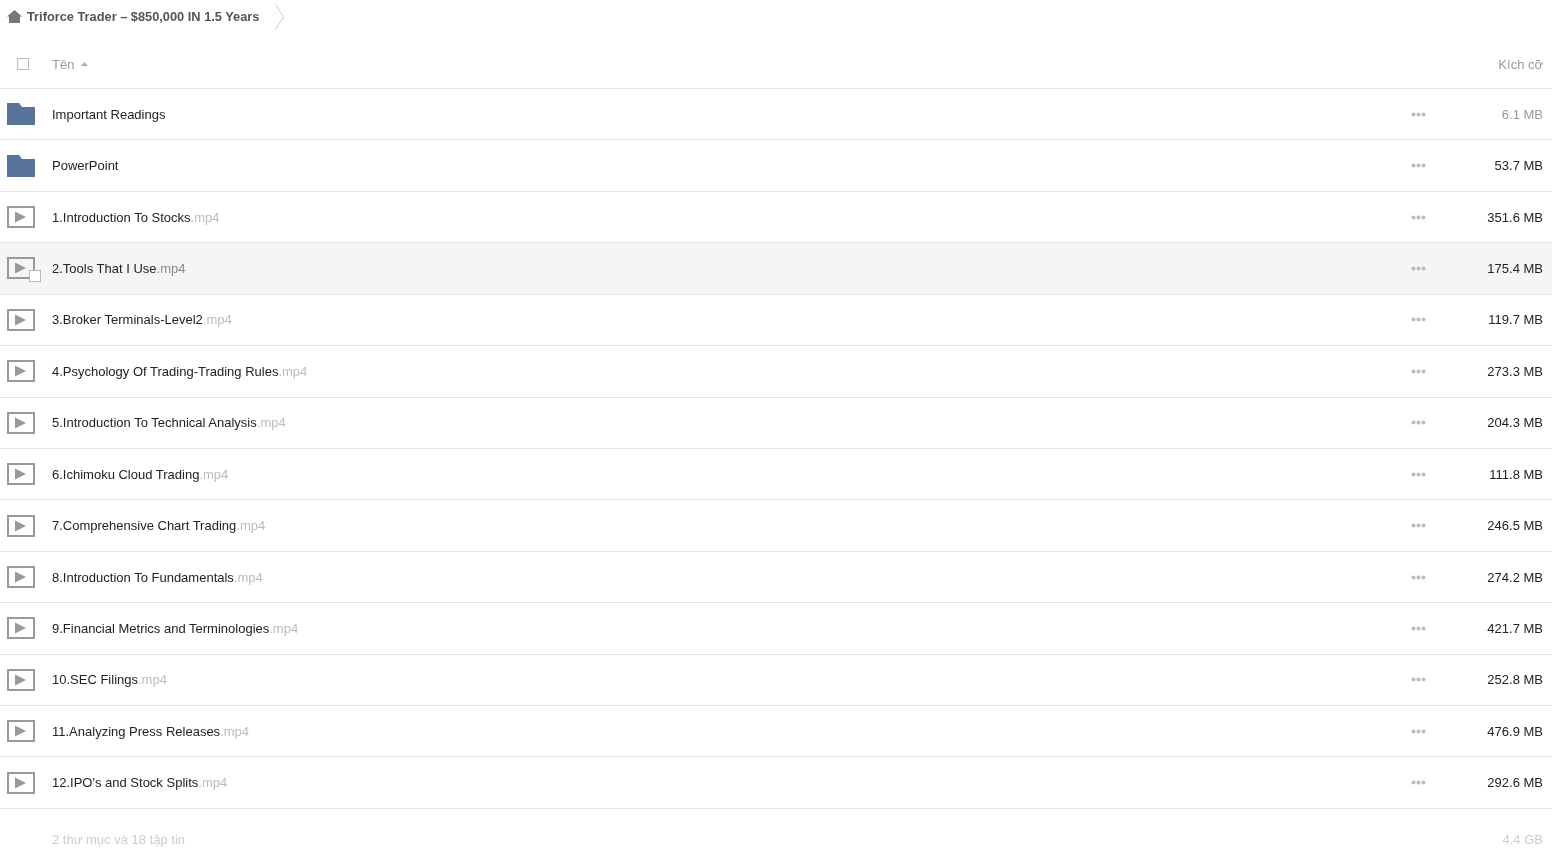  I want to click on file-row: 11.Analyzing Press Releases.mp4 476.9 MB, so click(776, 732).